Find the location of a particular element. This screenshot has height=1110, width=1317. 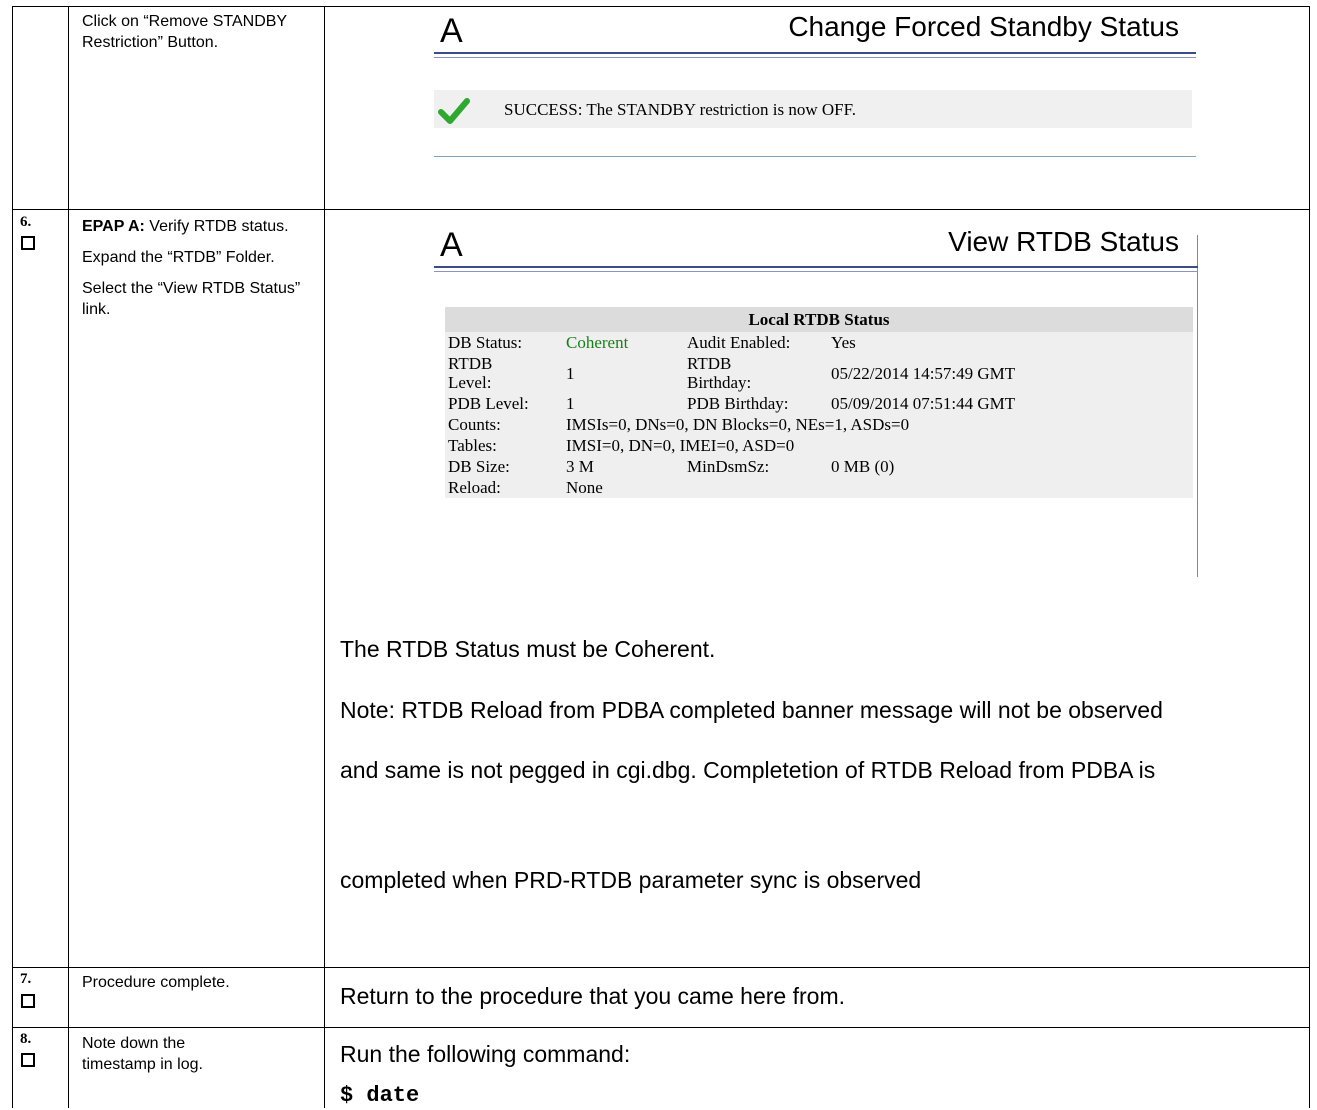

audit-label: Audit Enabled: is located at coordinates (739, 342).